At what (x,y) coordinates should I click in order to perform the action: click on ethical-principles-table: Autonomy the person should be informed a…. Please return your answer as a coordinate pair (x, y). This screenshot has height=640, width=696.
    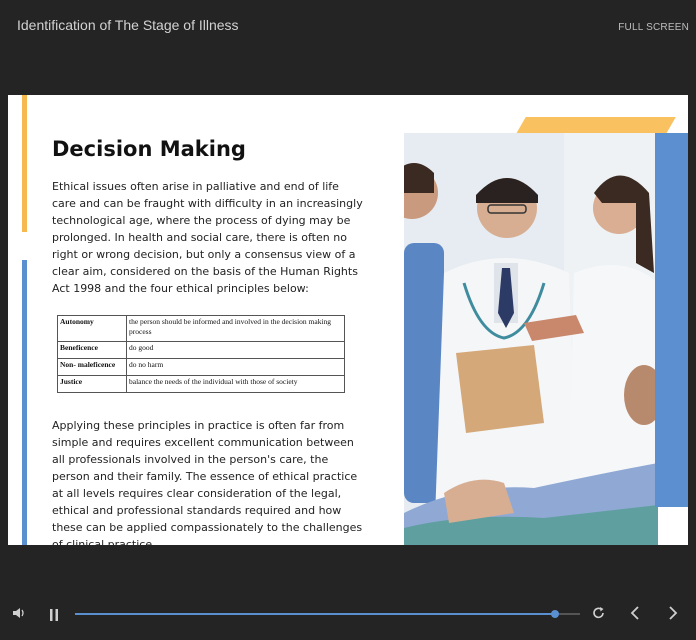
    Looking at the image, I should click on (201, 354).